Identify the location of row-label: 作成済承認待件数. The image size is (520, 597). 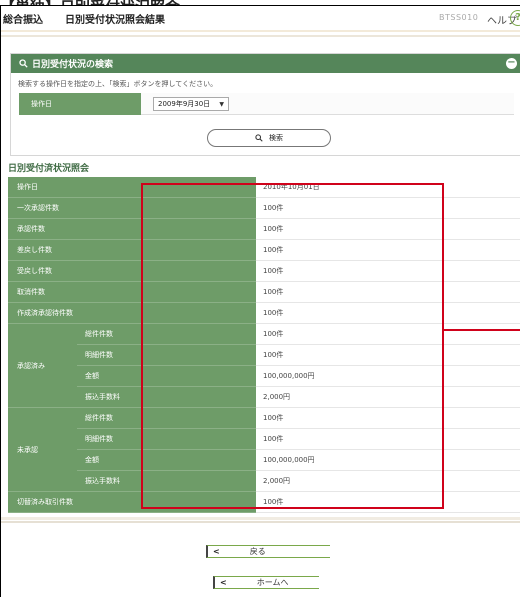
(132, 313).